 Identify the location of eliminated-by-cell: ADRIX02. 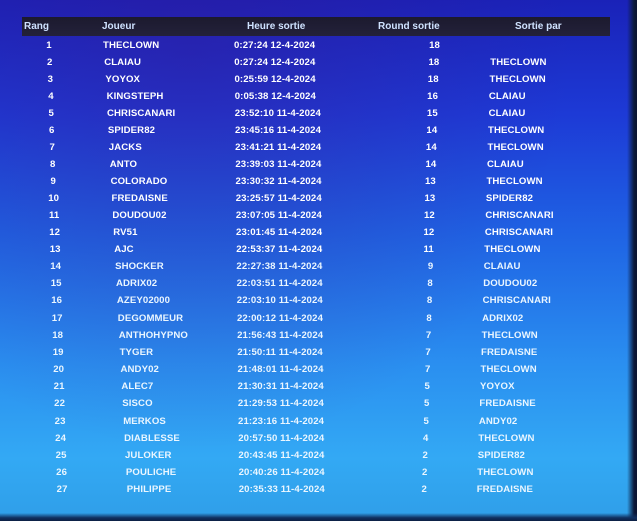
(503, 318).